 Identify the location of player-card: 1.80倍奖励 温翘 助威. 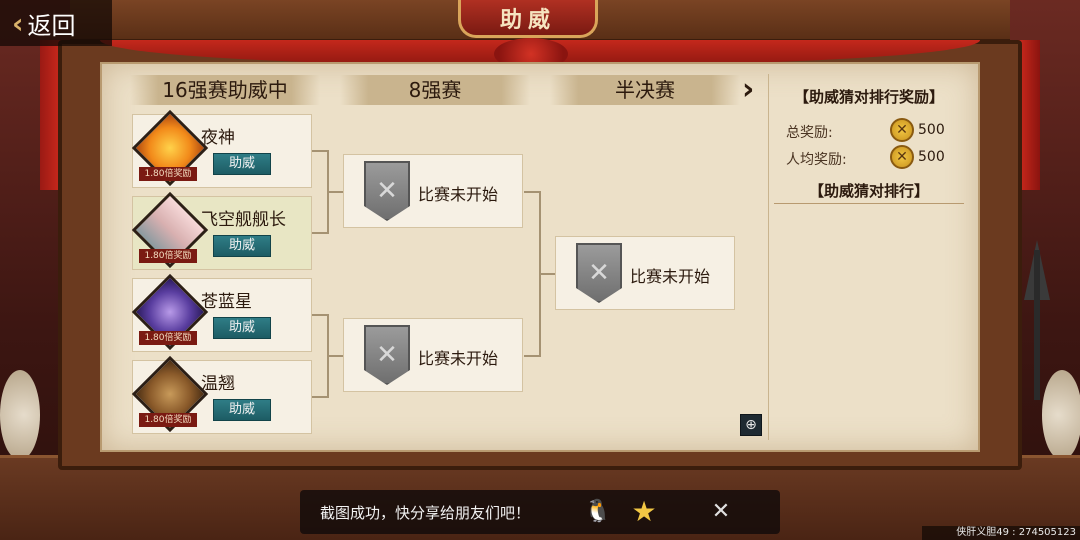
(221, 394).